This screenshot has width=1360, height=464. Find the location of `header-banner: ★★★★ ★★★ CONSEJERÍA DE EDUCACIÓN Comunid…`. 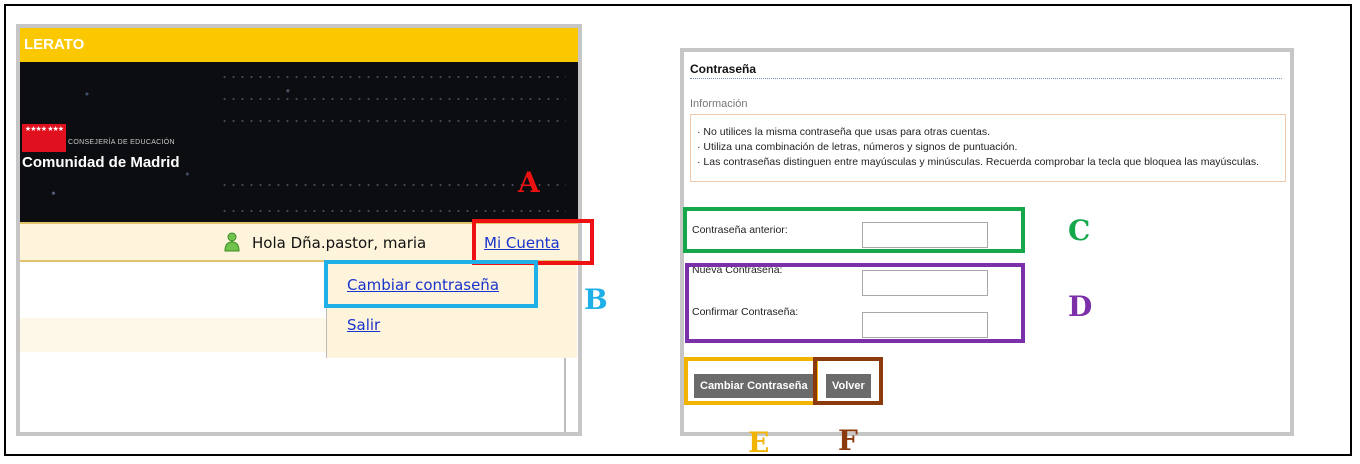

header-banner: ★★★★ ★★★ CONSEJERÍA DE EDUCACIÓN Comunid… is located at coordinates (299, 142).